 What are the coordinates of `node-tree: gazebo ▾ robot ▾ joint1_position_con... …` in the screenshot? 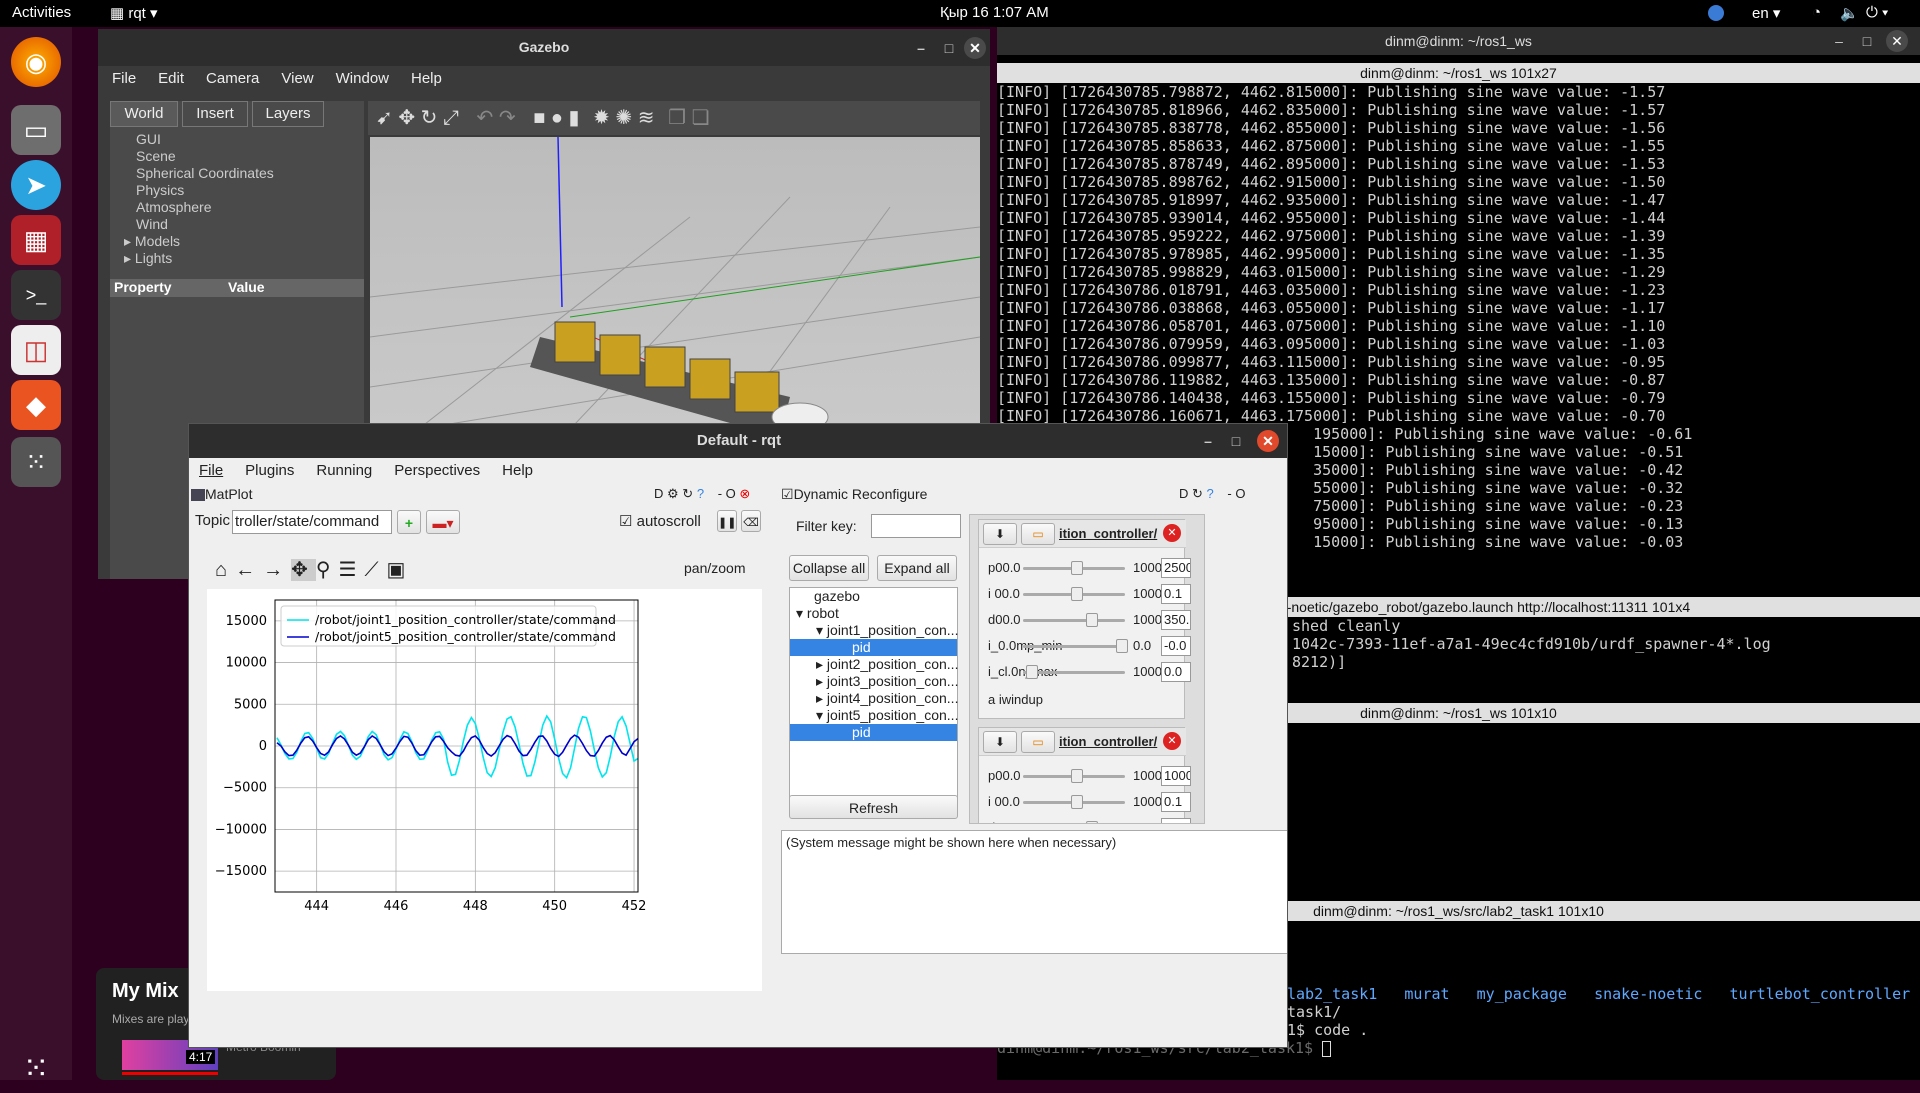 It's located at (873, 693).